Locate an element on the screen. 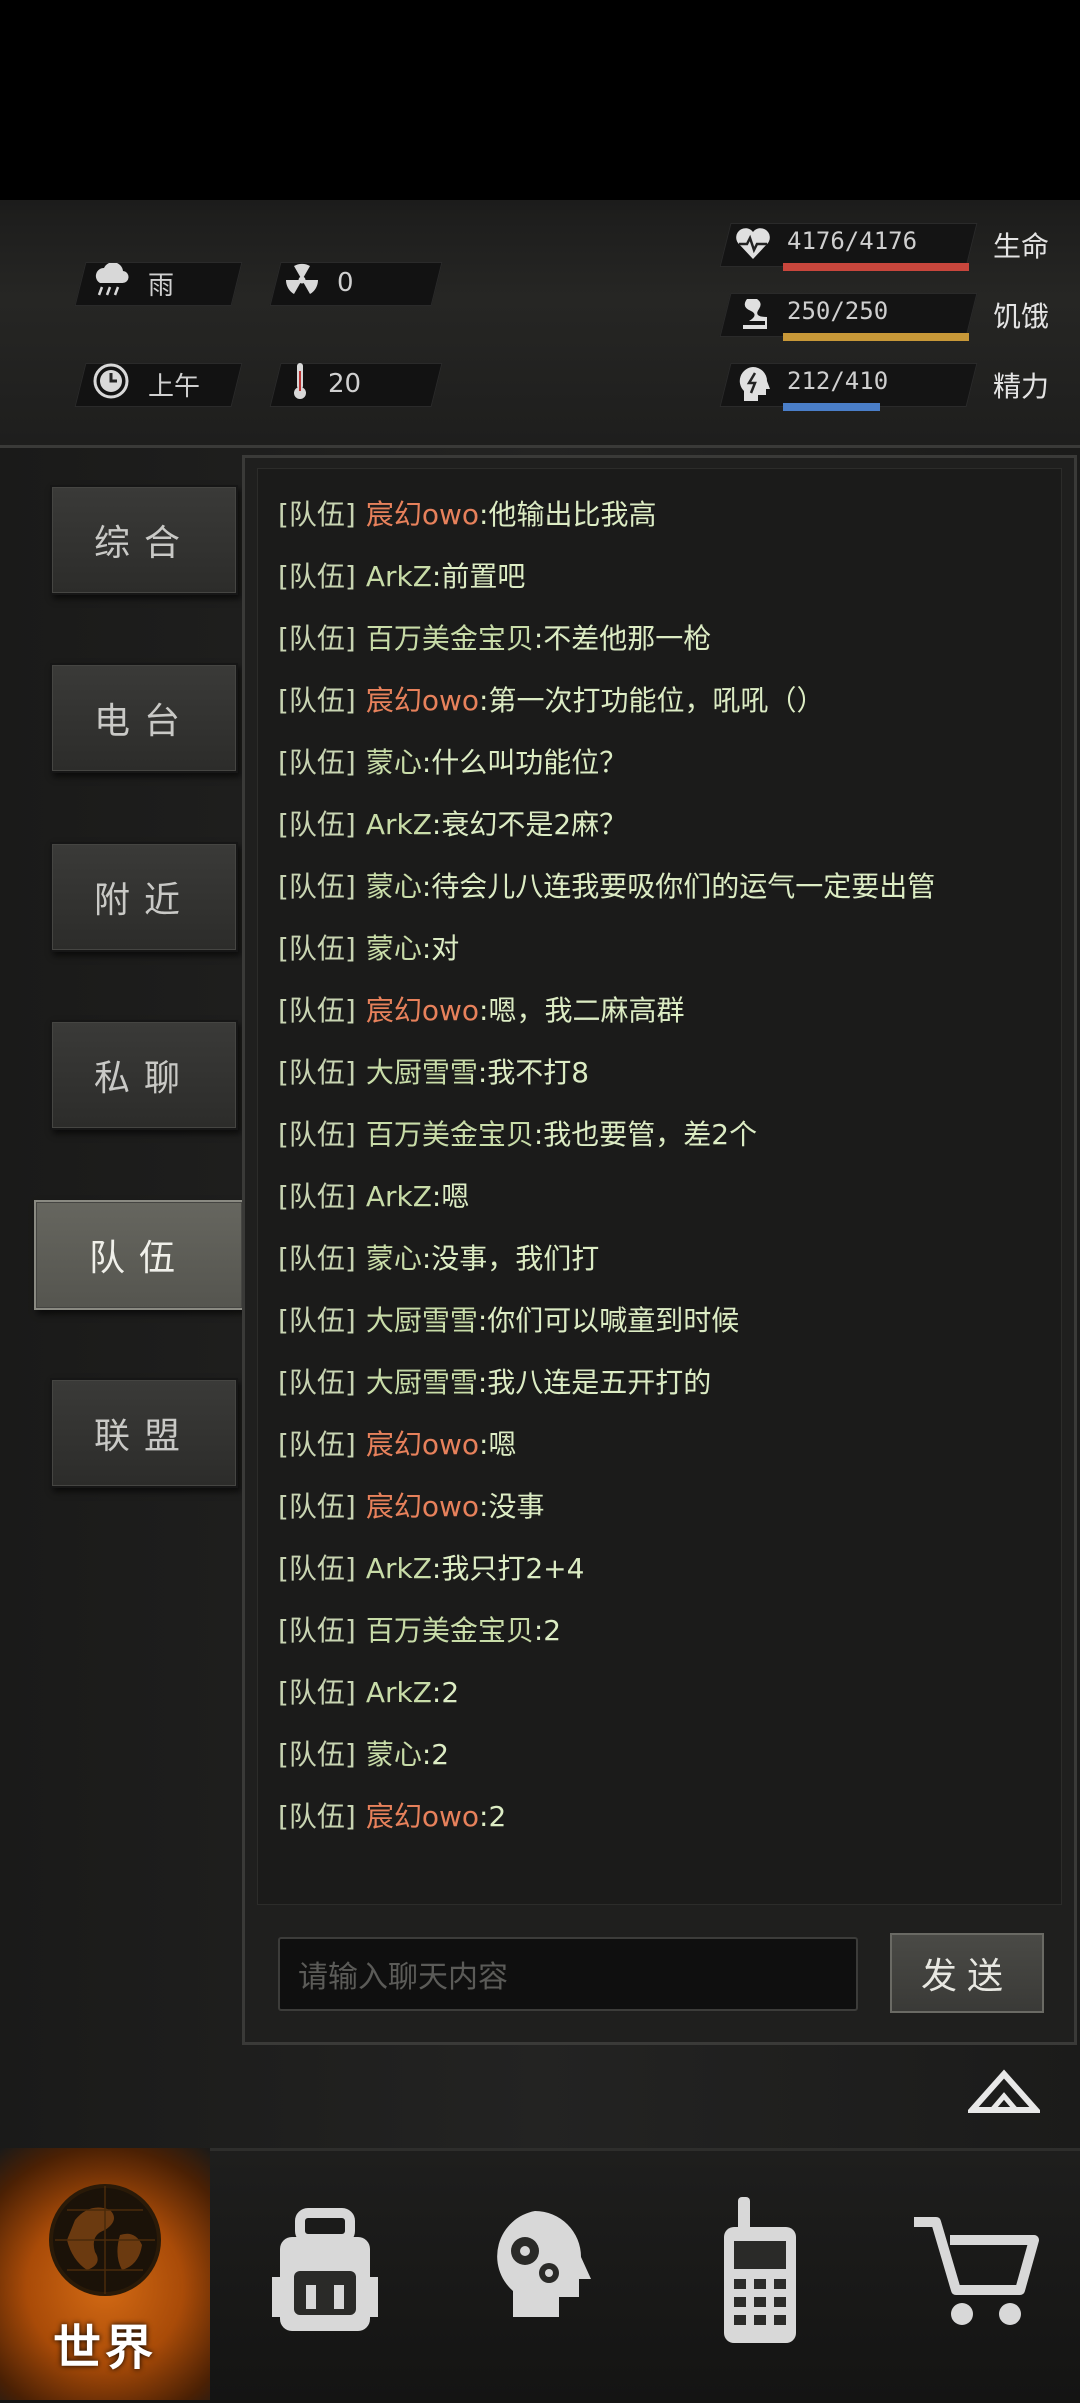 This screenshot has height=2403, width=1080. chat-message-text: :什么叫功能位？ is located at coordinates (524, 762).